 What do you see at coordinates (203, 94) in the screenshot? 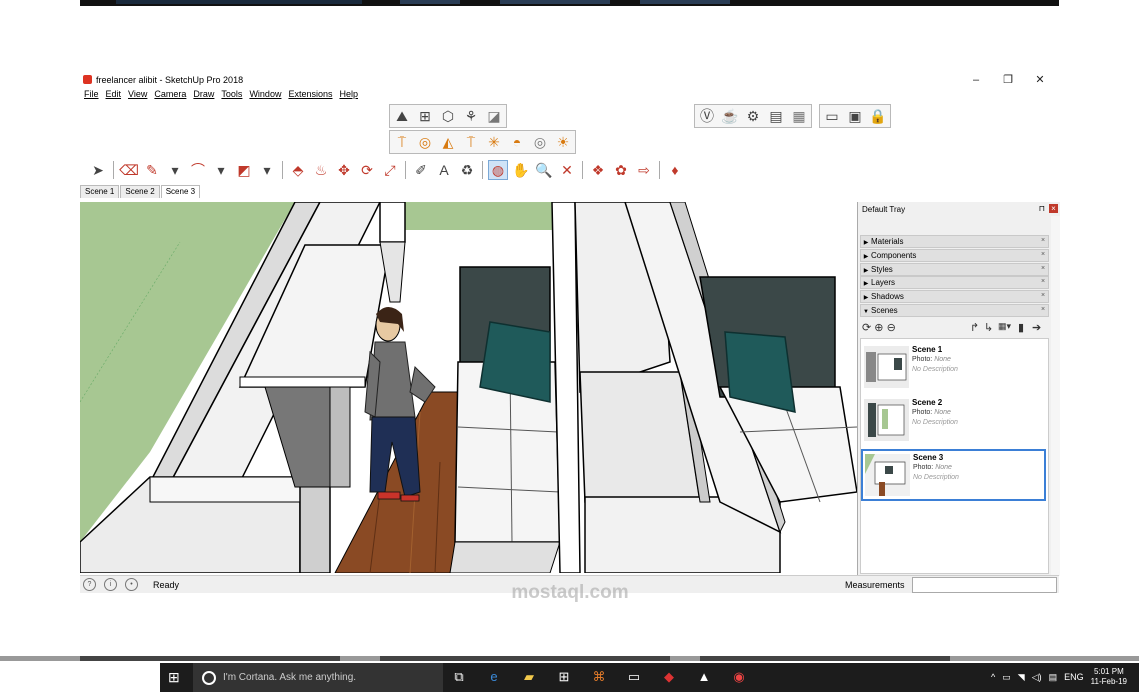
I see `menu-draw: Draw` at bounding box center [203, 94].